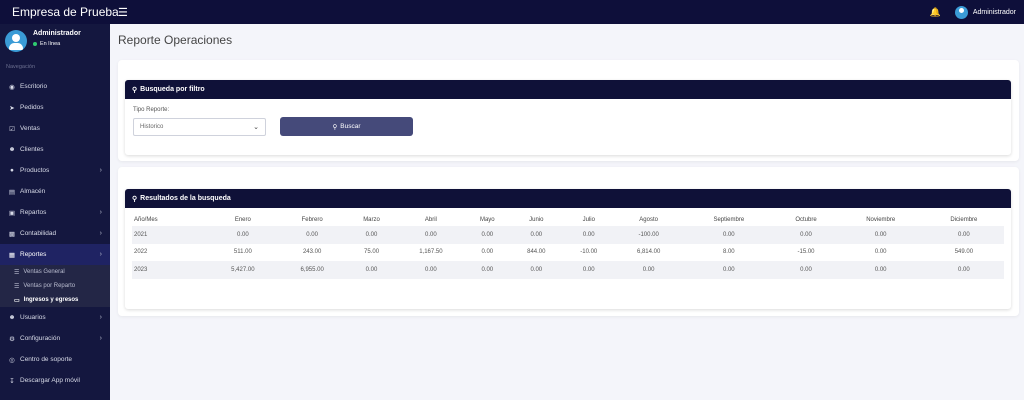 The width and height of the screenshot is (1024, 400). What do you see at coordinates (881, 220) in the screenshot?
I see `column-header: Noviembre` at bounding box center [881, 220].